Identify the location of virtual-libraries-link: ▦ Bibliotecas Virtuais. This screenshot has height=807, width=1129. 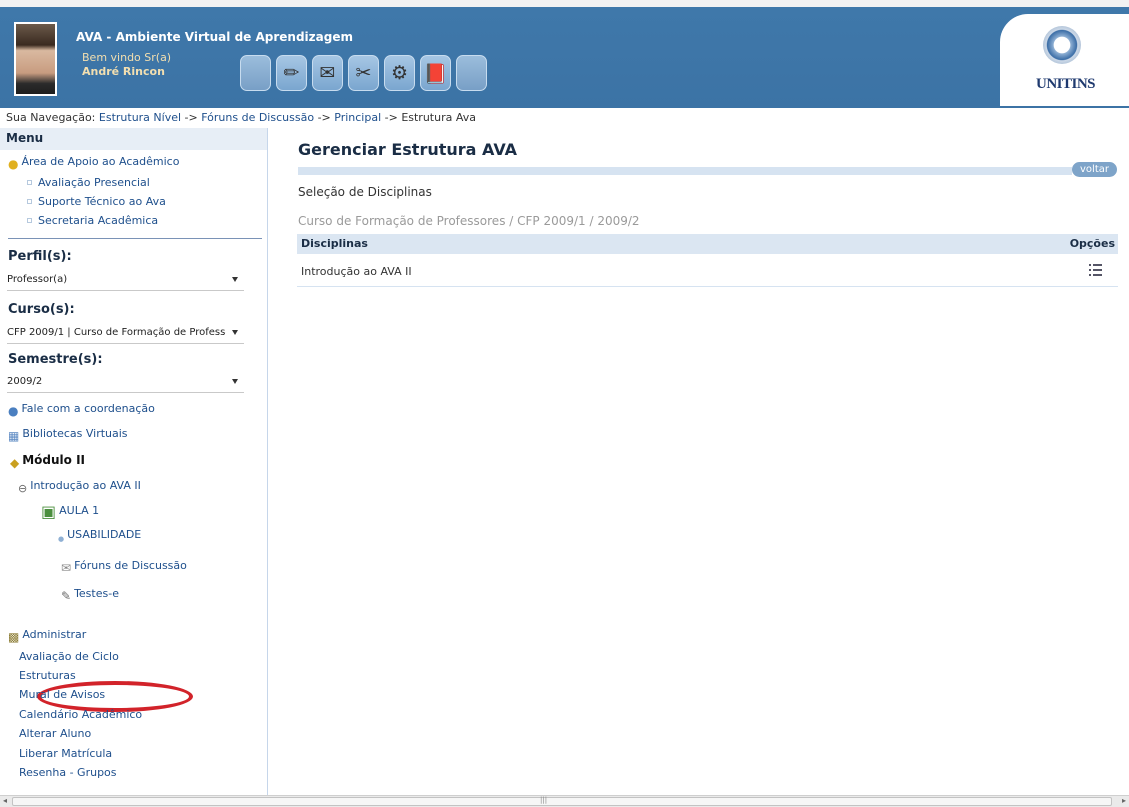
(68, 435).